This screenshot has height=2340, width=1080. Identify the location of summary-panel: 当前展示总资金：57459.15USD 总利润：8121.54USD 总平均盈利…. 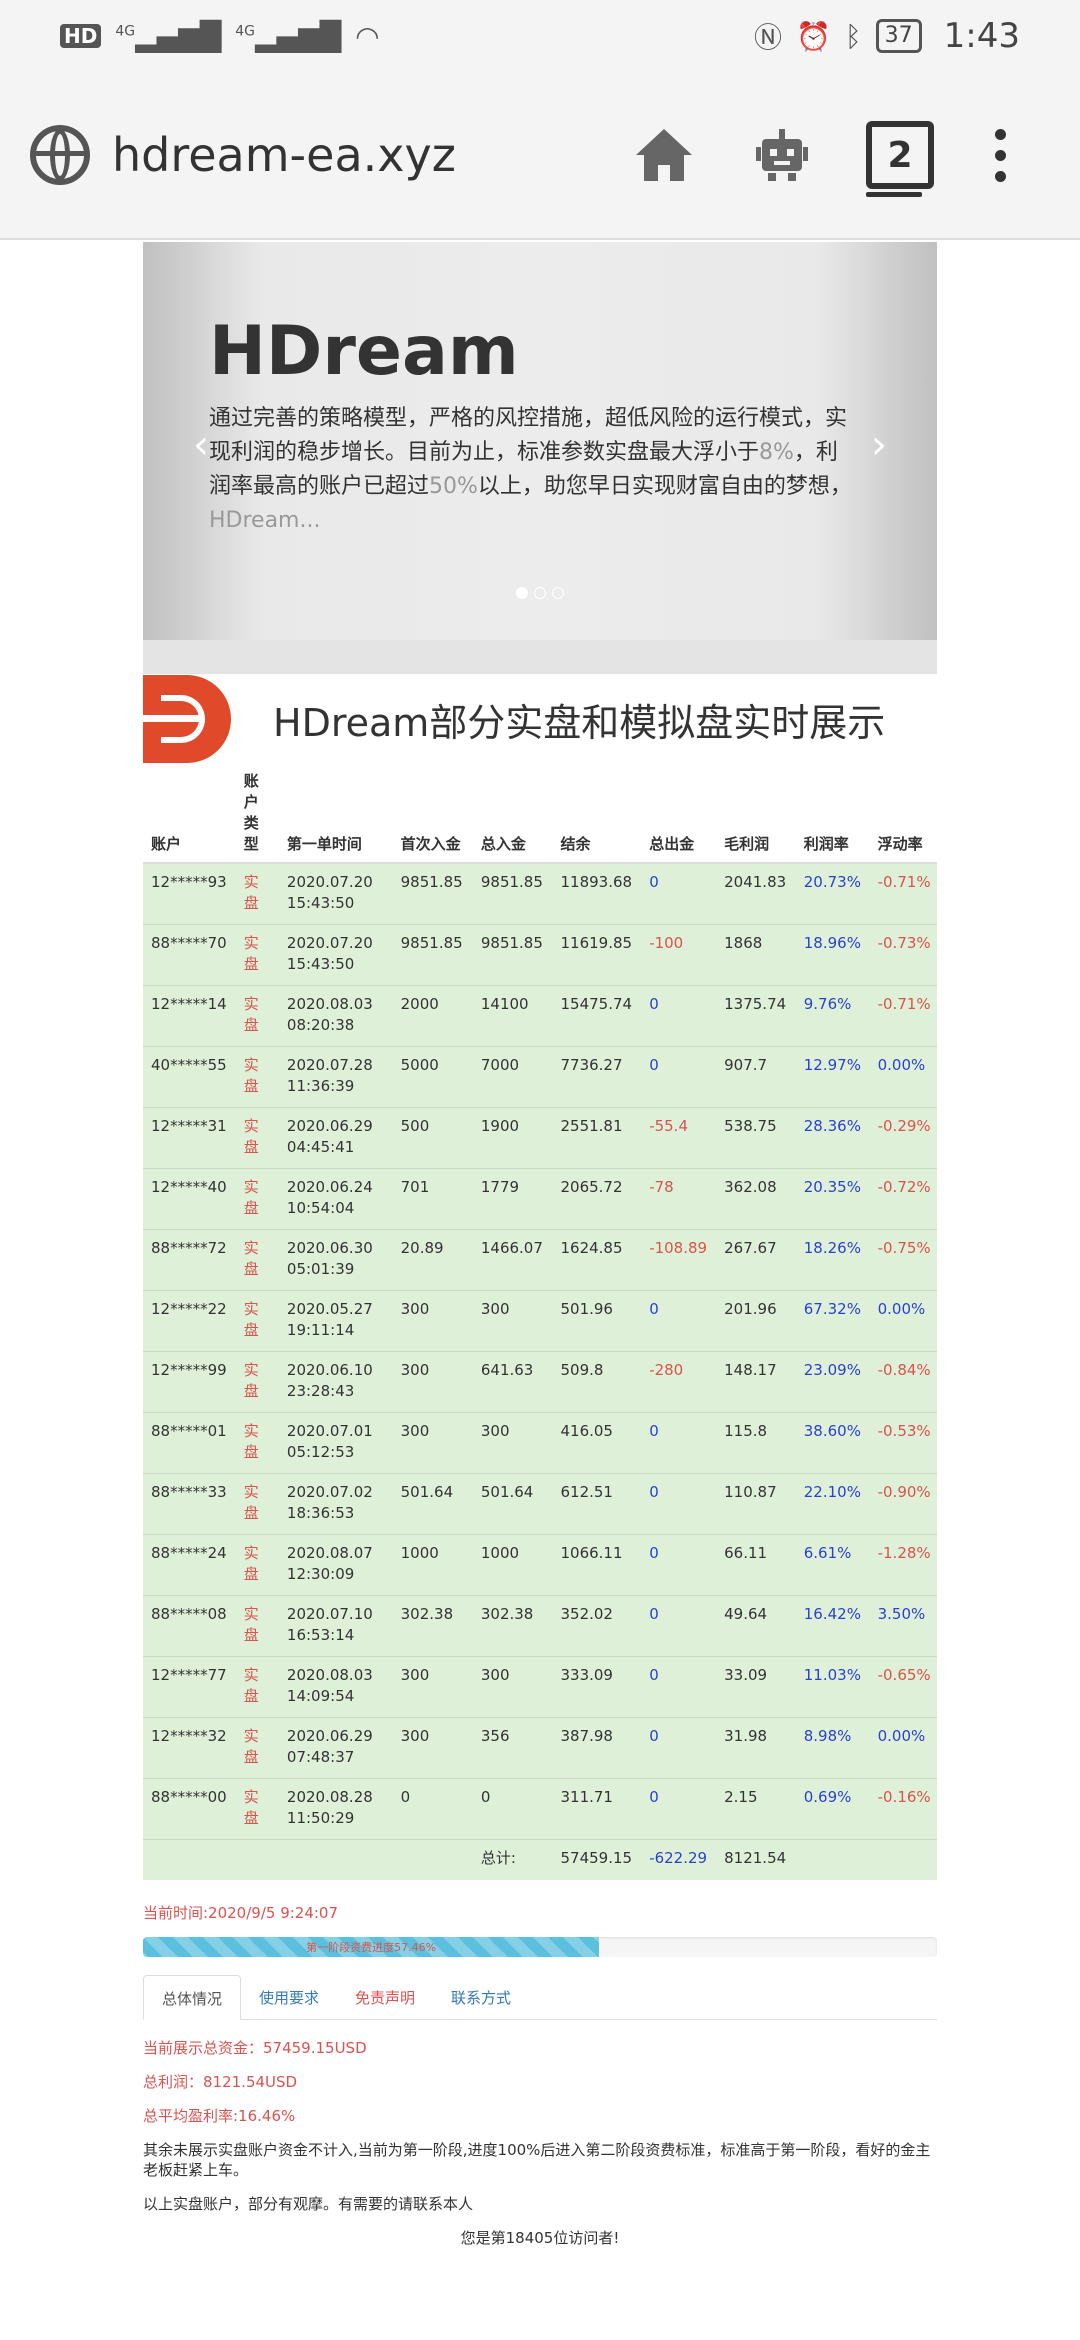
(540, 2143).